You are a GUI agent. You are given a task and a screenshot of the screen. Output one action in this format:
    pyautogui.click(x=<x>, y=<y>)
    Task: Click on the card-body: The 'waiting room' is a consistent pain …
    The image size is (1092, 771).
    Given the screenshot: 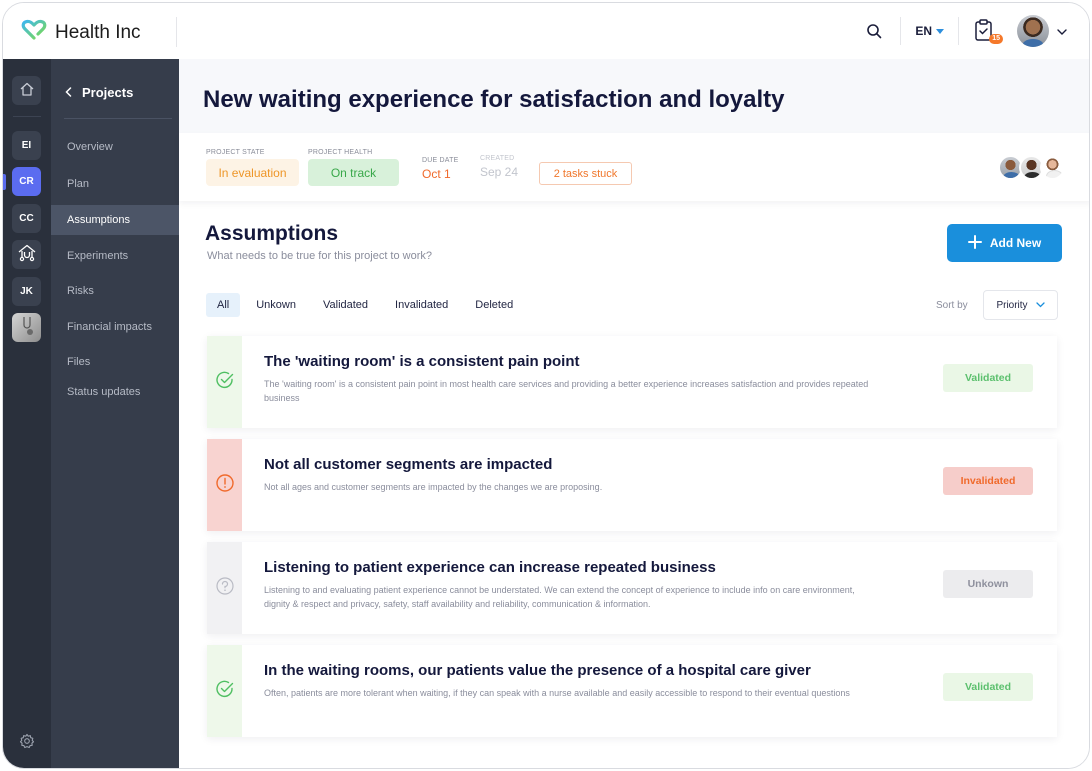 What is the action you would take?
    pyautogui.click(x=562, y=382)
    